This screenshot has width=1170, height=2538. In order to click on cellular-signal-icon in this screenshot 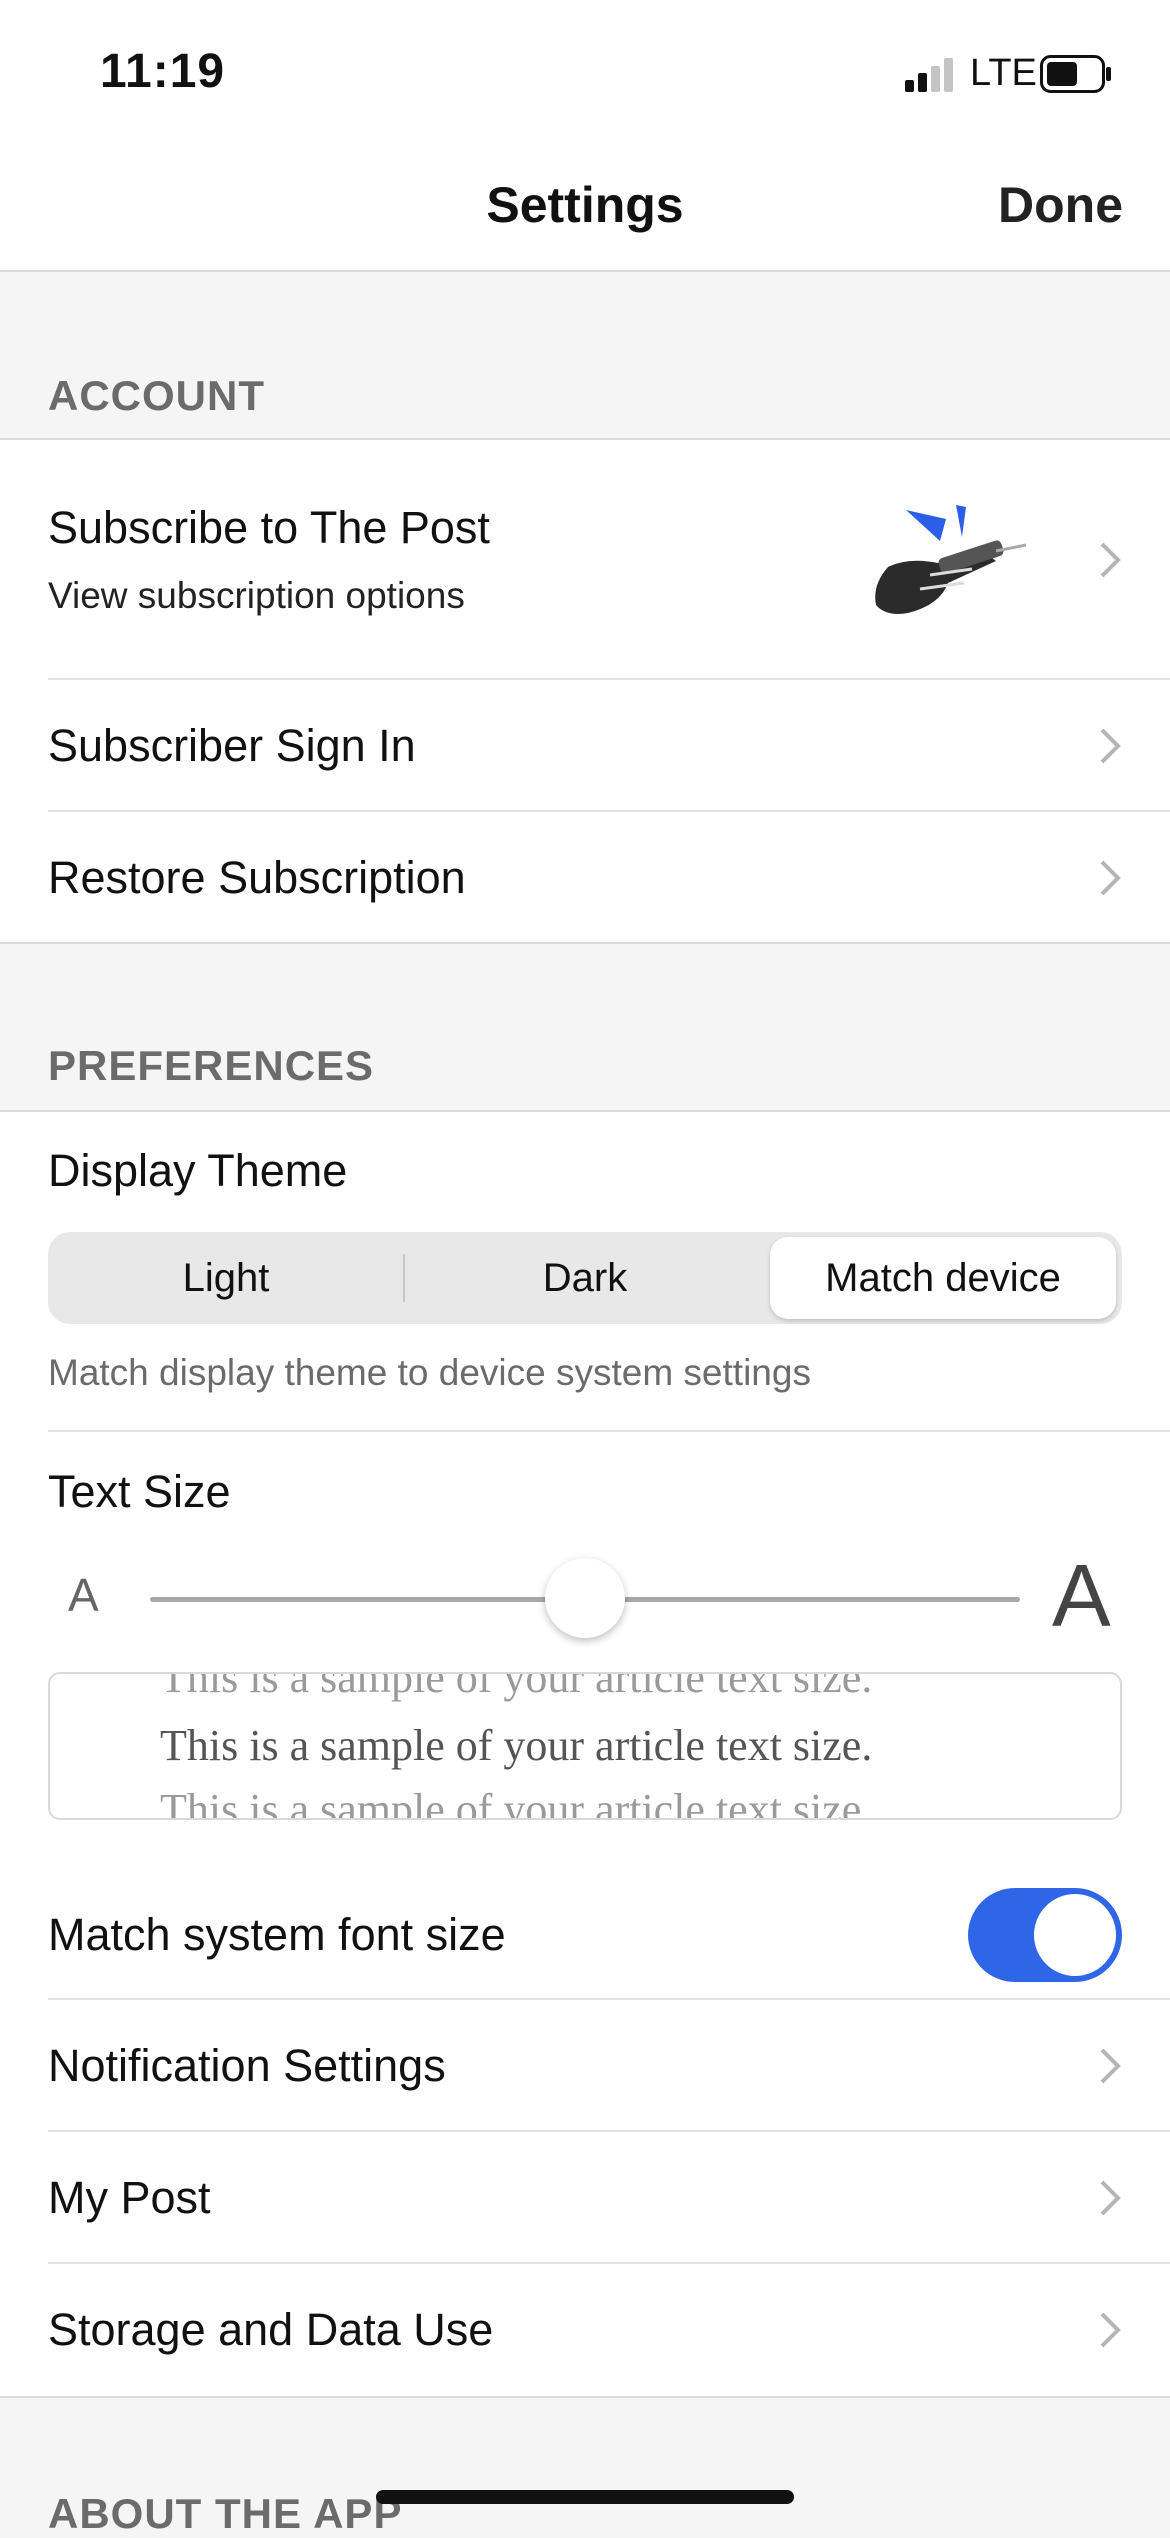, I will do `click(929, 75)`.